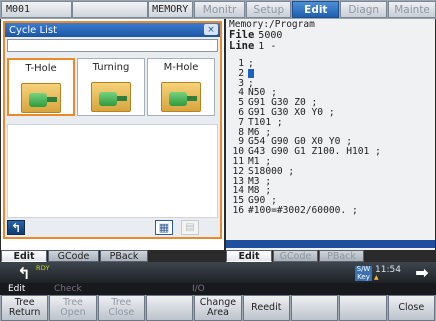 The width and height of the screenshot is (436, 321). I want to click on input-line-bar, so click(330, 244).